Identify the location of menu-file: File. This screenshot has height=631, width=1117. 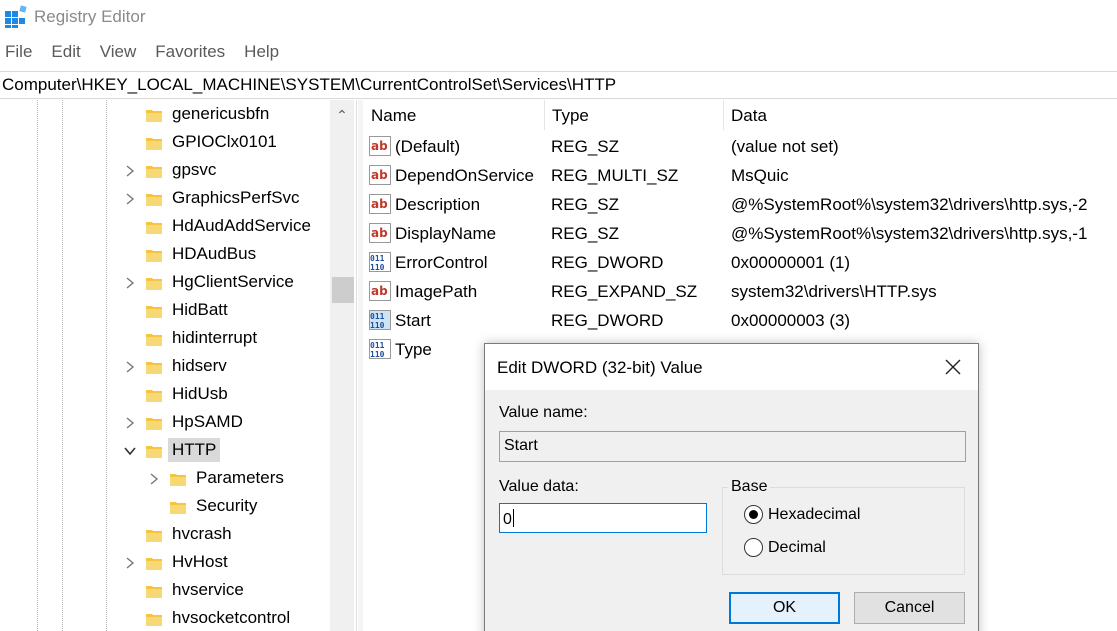
(20, 54).